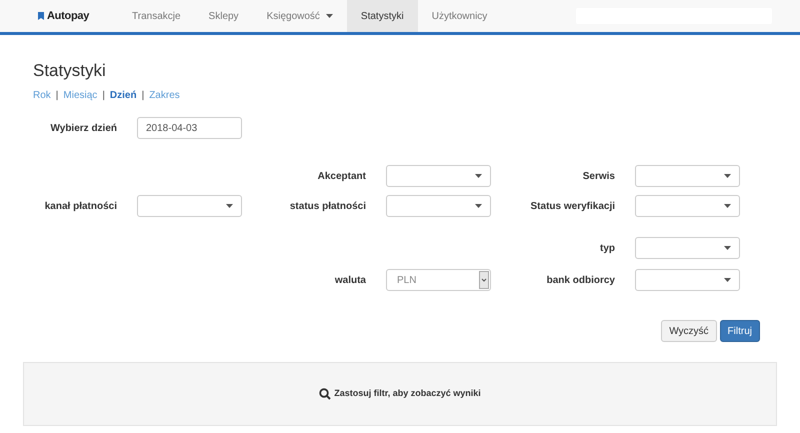  I want to click on nav-tab: Użytkownicy, so click(460, 16).